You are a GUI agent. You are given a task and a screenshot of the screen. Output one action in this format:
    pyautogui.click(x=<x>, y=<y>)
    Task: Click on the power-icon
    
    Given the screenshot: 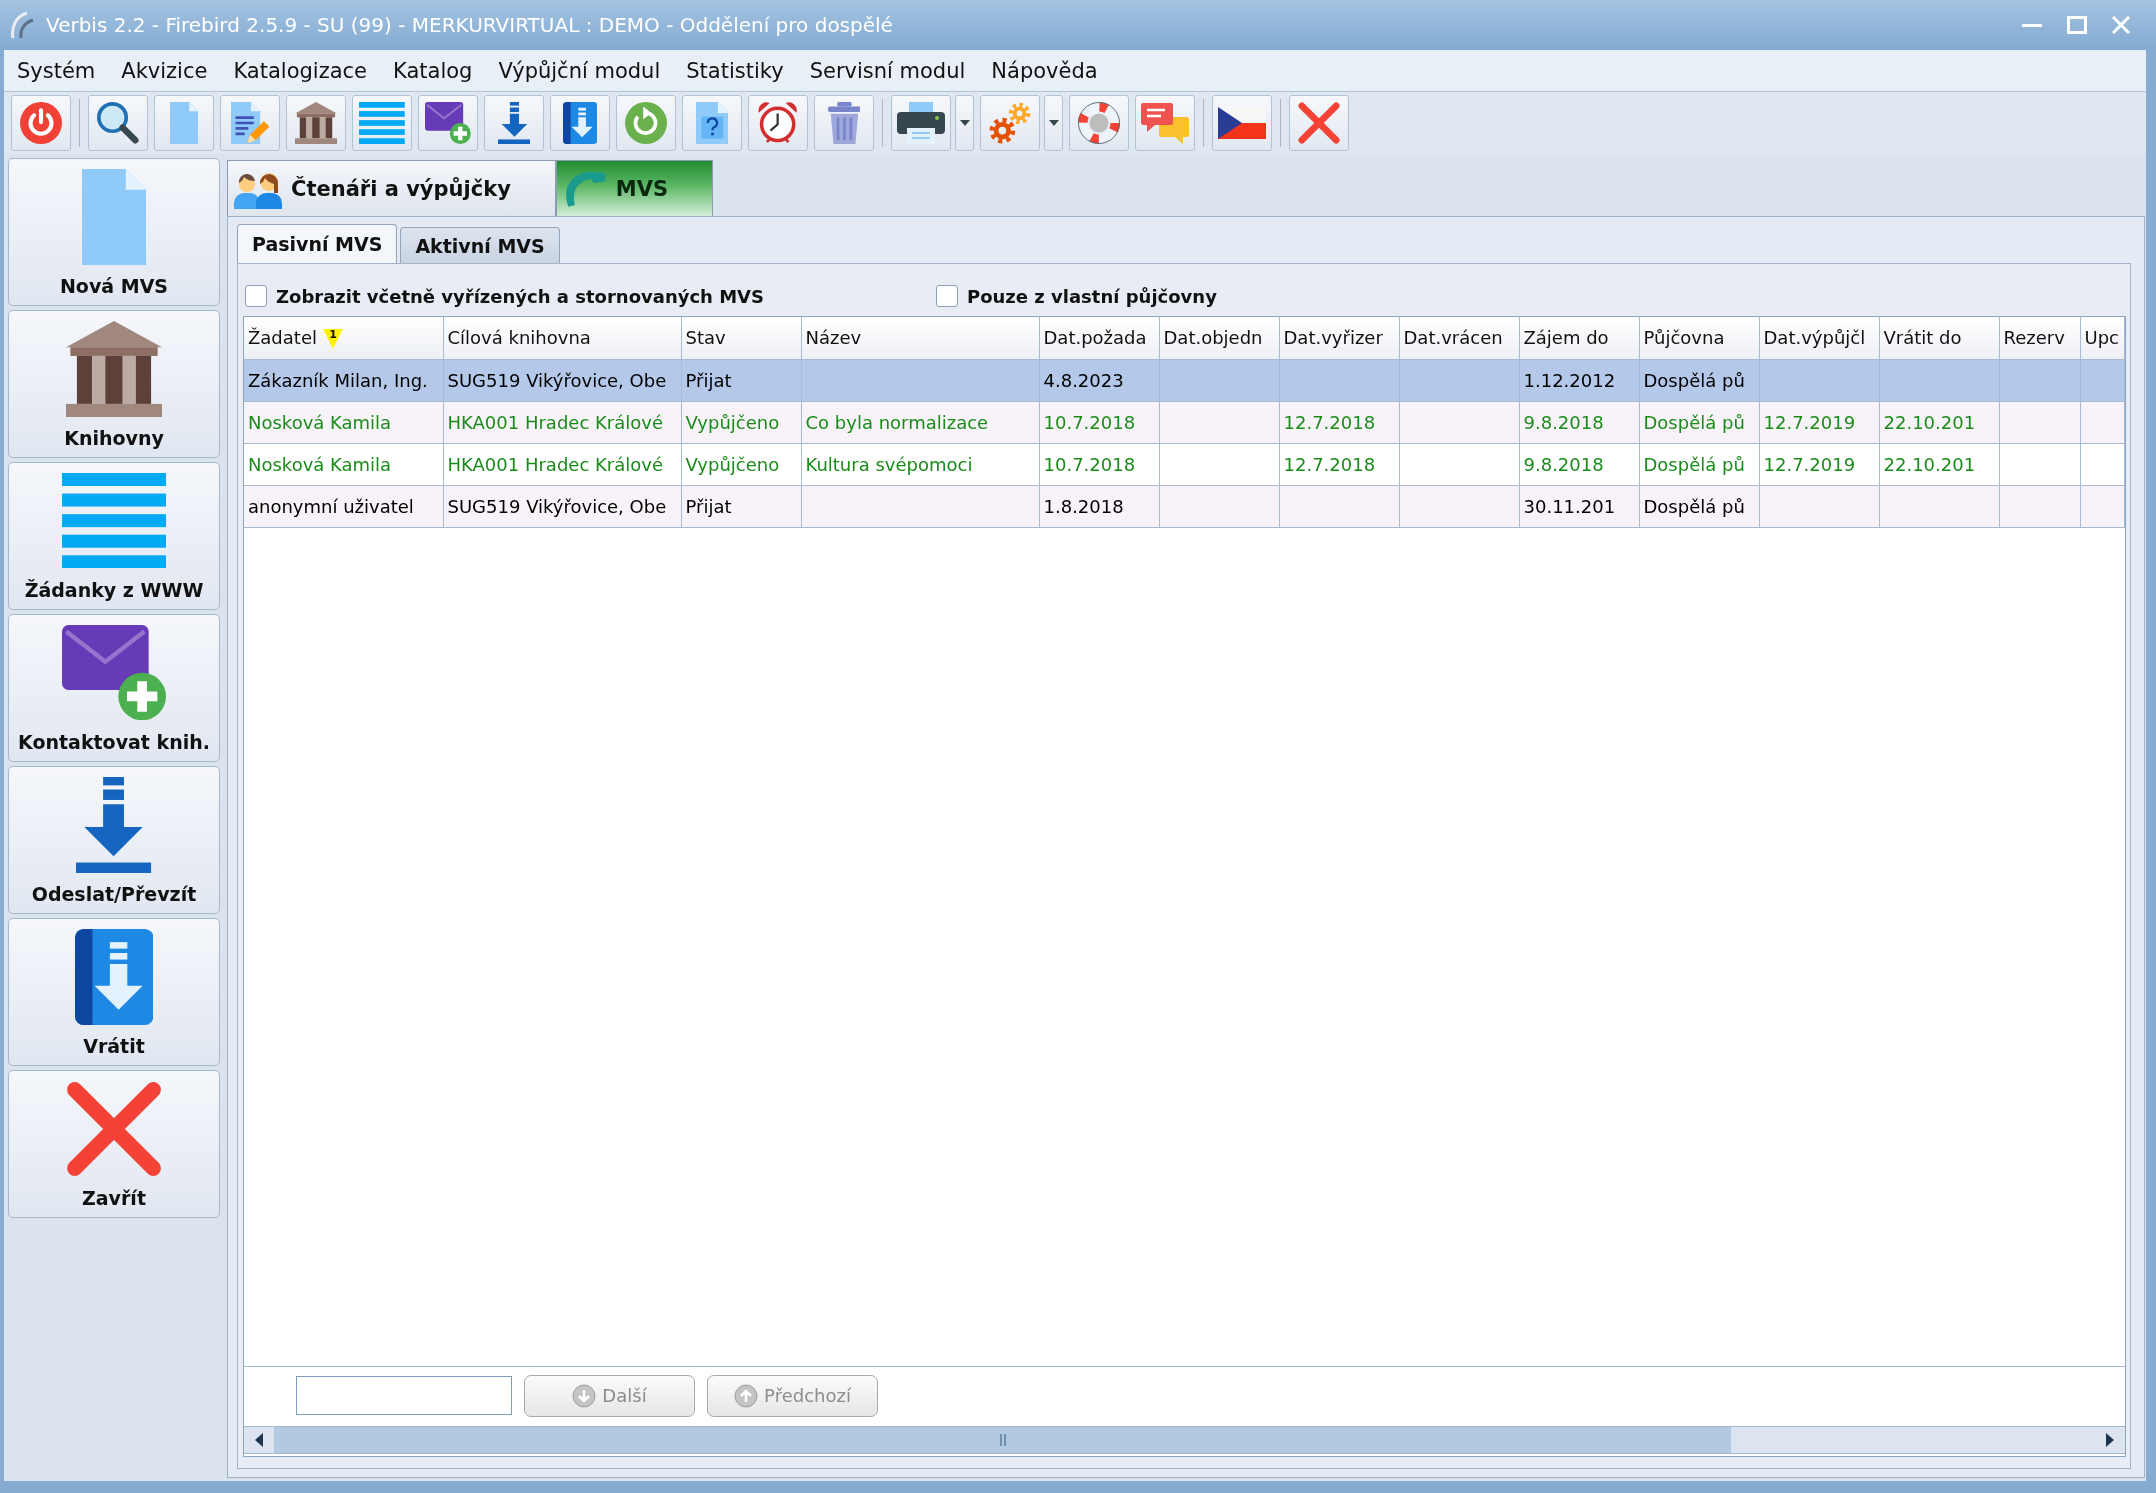 What is the action you would take?
    pyautogui.click(x=41, y=123)
    